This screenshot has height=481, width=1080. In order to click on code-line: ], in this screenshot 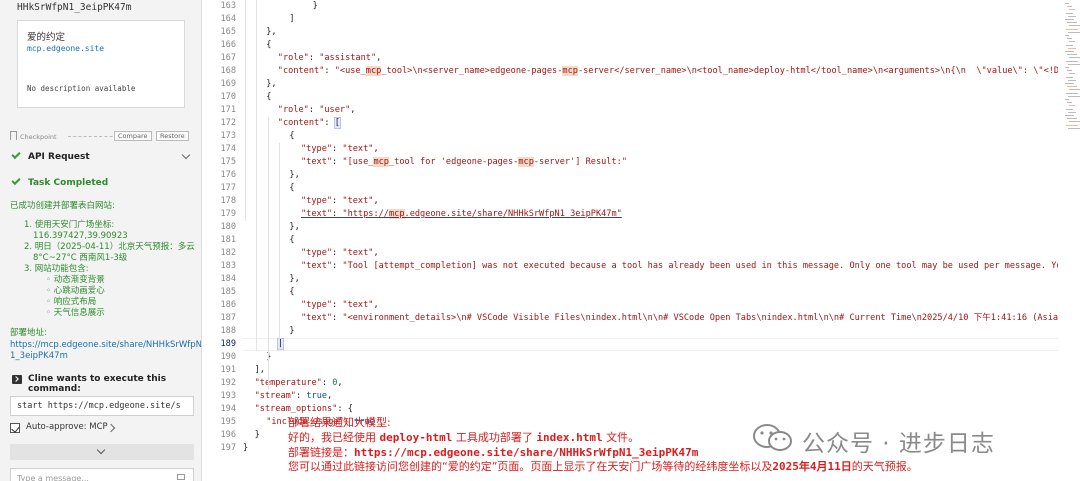, I will do `click(260, 370)`.